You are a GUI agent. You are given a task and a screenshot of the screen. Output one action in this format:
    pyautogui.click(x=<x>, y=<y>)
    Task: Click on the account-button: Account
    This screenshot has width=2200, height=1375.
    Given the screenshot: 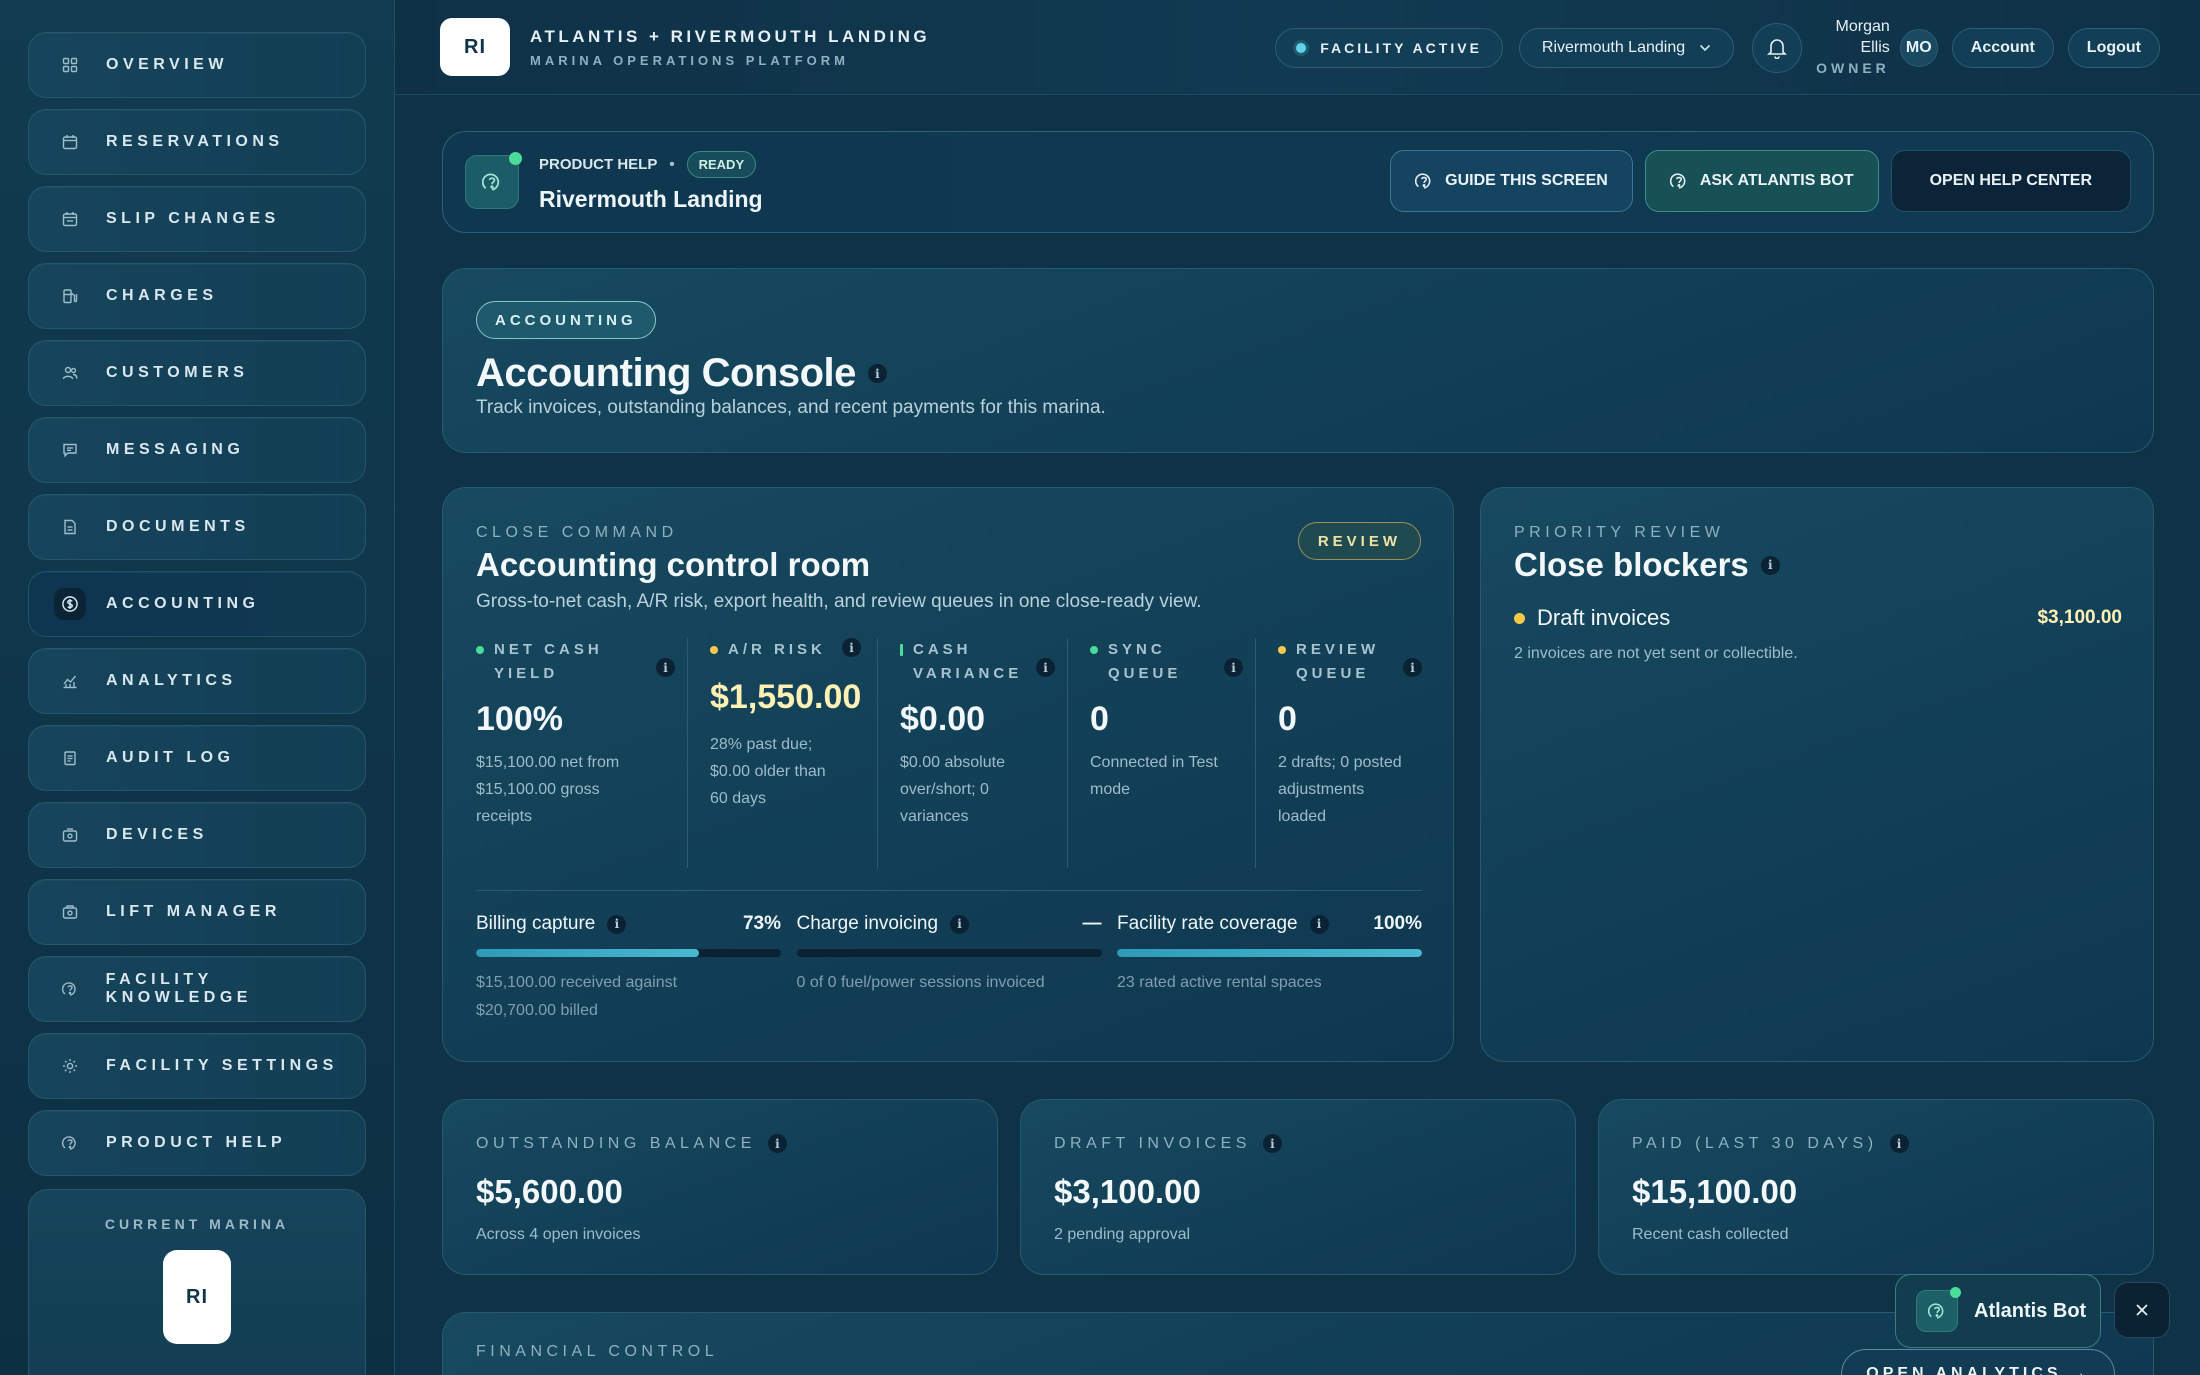 What is the action you would take?
    pyautogui.click(x=2002, y=47)
    